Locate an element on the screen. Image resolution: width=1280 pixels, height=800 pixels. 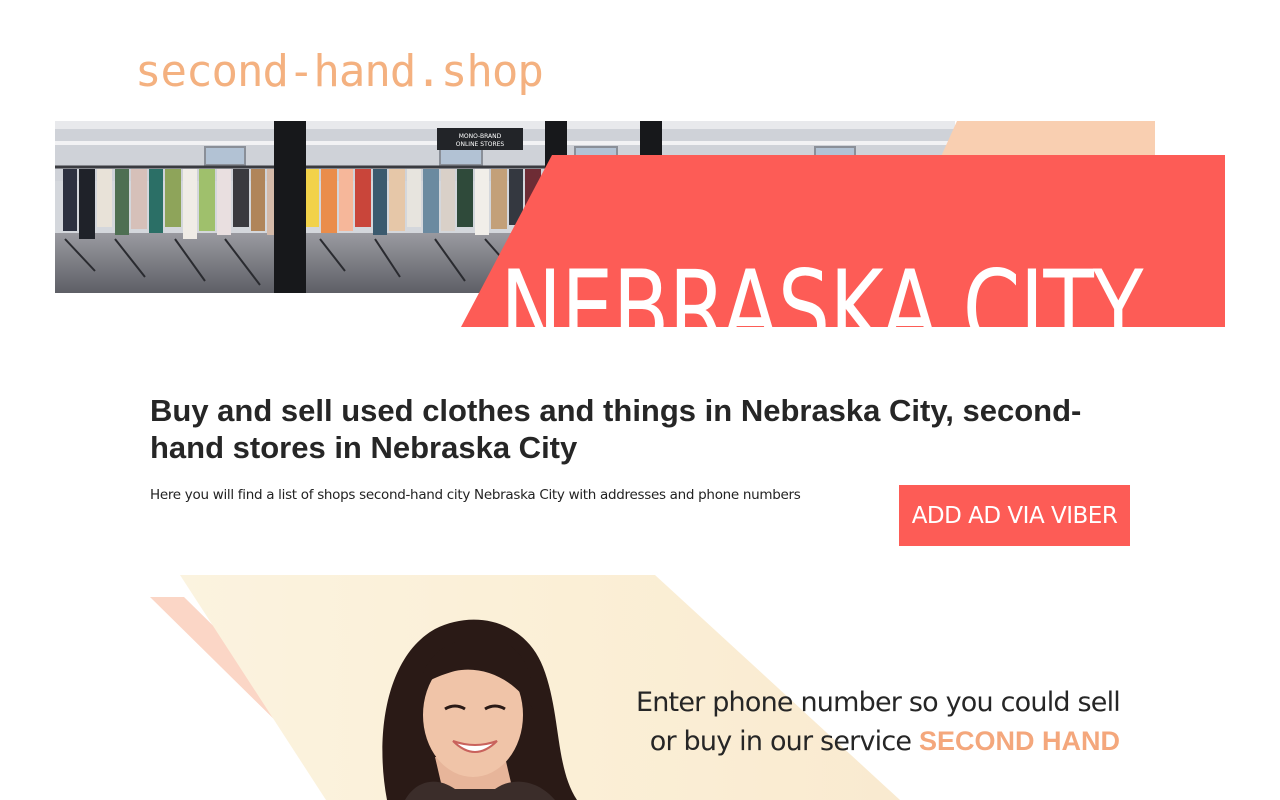
site-logo: second-hand.shop is located at coordinates (339, 72).